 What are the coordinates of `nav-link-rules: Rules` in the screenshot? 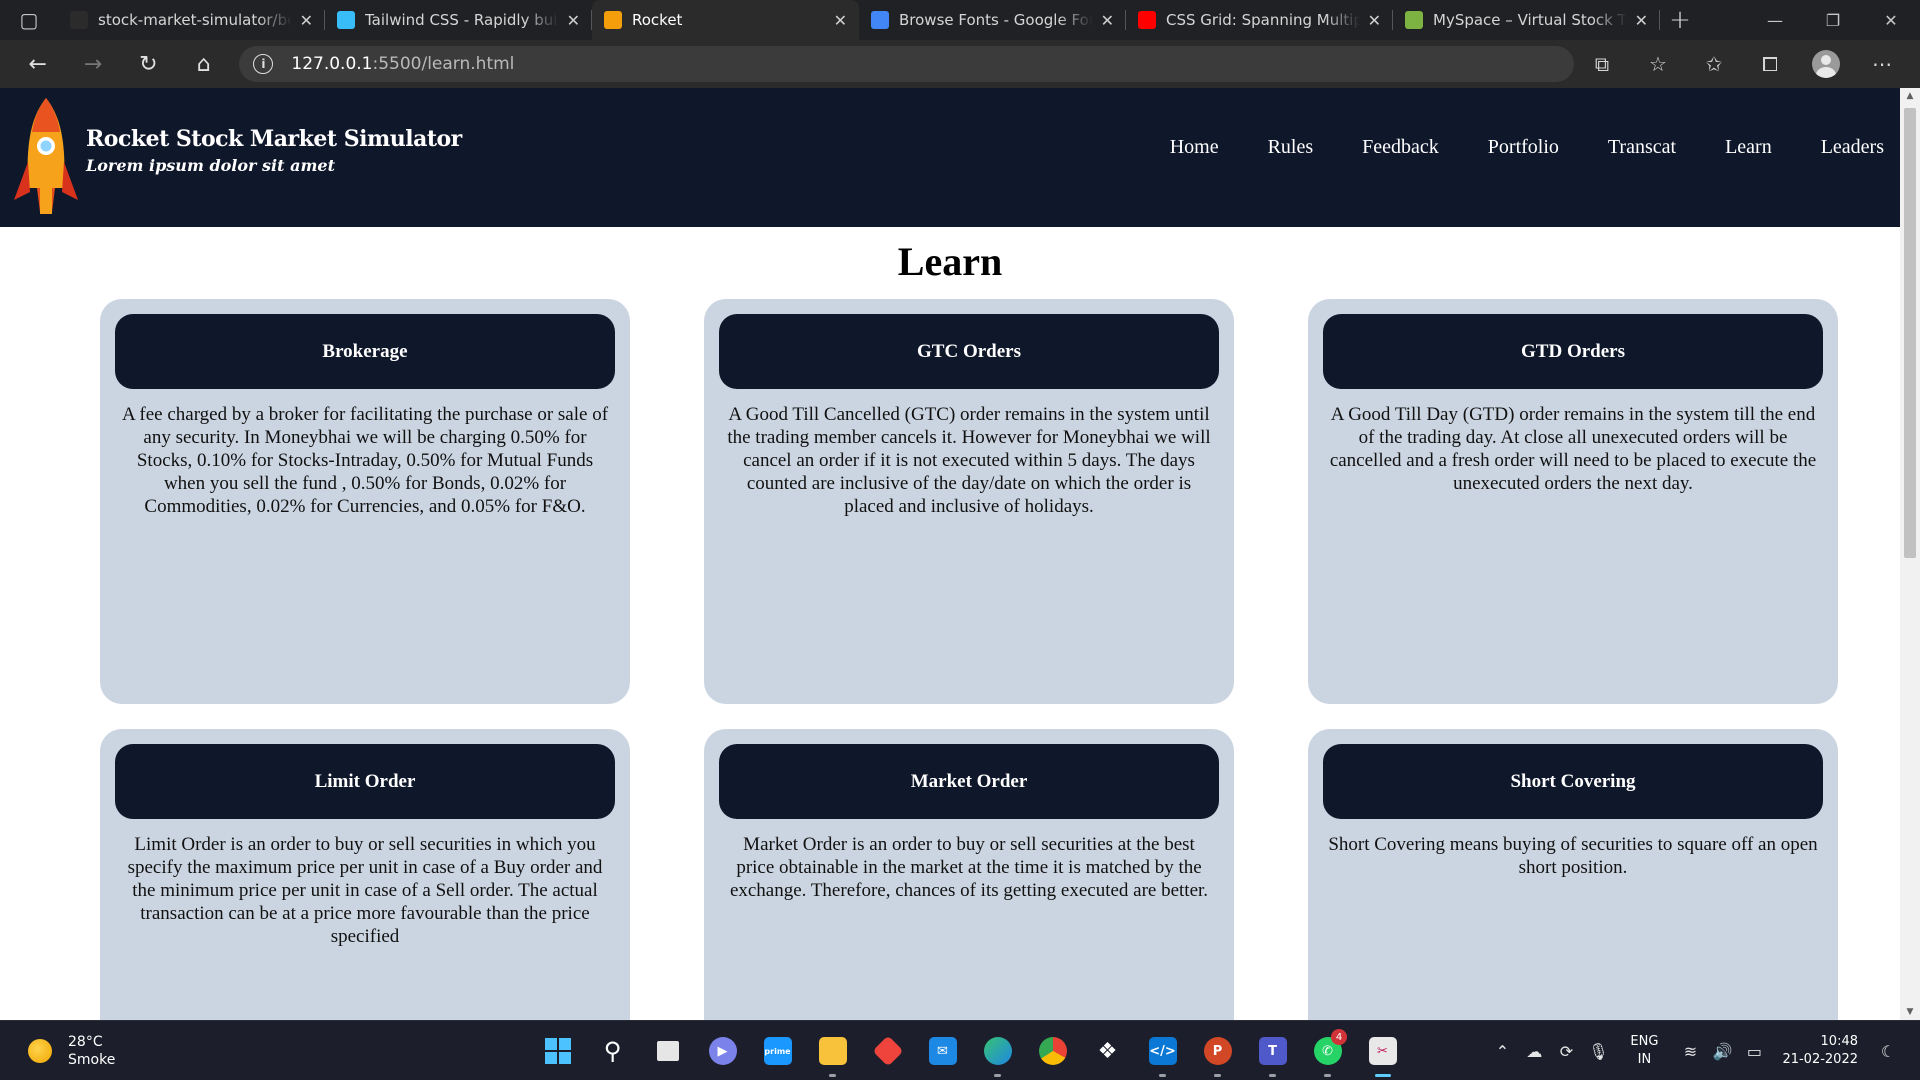 It's located at (1291, 147).